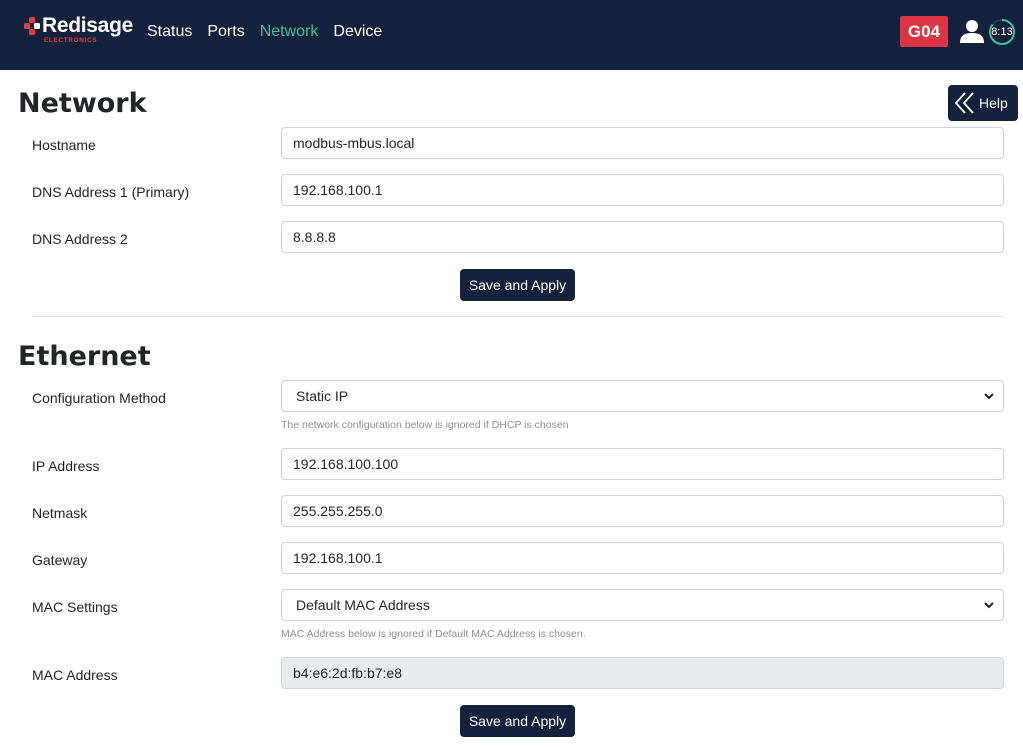 Image resolution: width=1023 pixels, height=747 pixels. I want to click on netmask-value: 255.255.255.0, so click(338, 511).